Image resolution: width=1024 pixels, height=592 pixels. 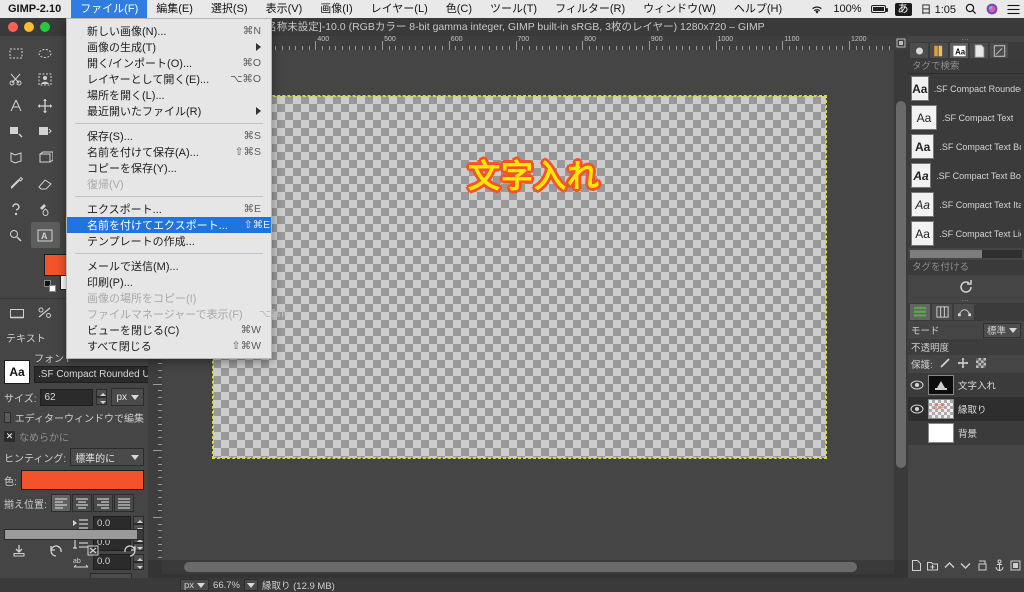 What do you see at coordinates (130, 552) in the screenshot?
I see `reset-options-icon` at bounding box center [130, 552].